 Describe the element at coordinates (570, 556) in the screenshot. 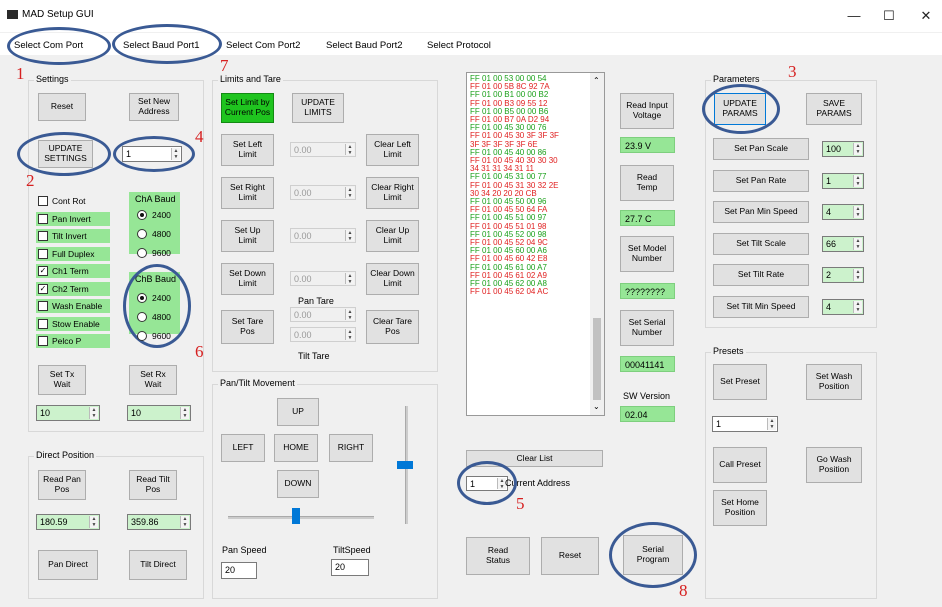

I see `log-reset-button: Reset` at that location.